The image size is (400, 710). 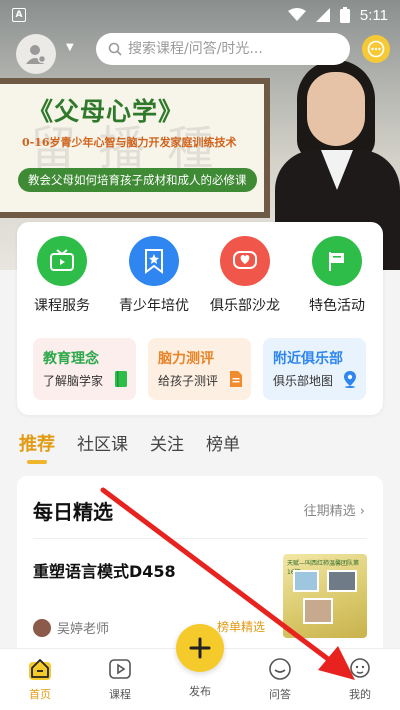 What do you see at coordinates (129, 142) in the screenshot?
I see `banner-subtitle: 0-16岁青少年心智与脑力开发家庭训练技术` at bounding box center [129, 142].